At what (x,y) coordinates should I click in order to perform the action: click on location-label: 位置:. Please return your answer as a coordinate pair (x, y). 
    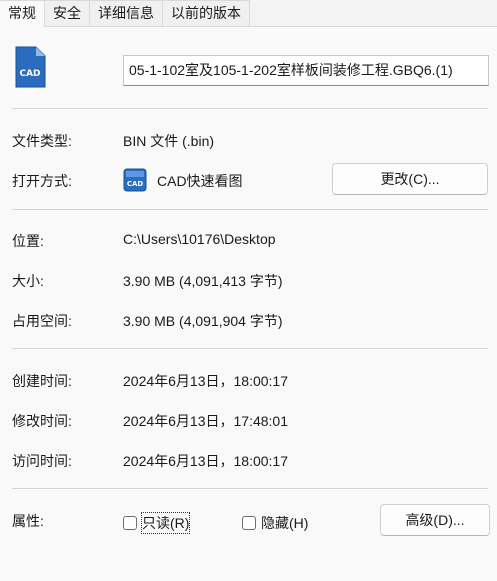
    Looking at the image, I should click on (28, 241).